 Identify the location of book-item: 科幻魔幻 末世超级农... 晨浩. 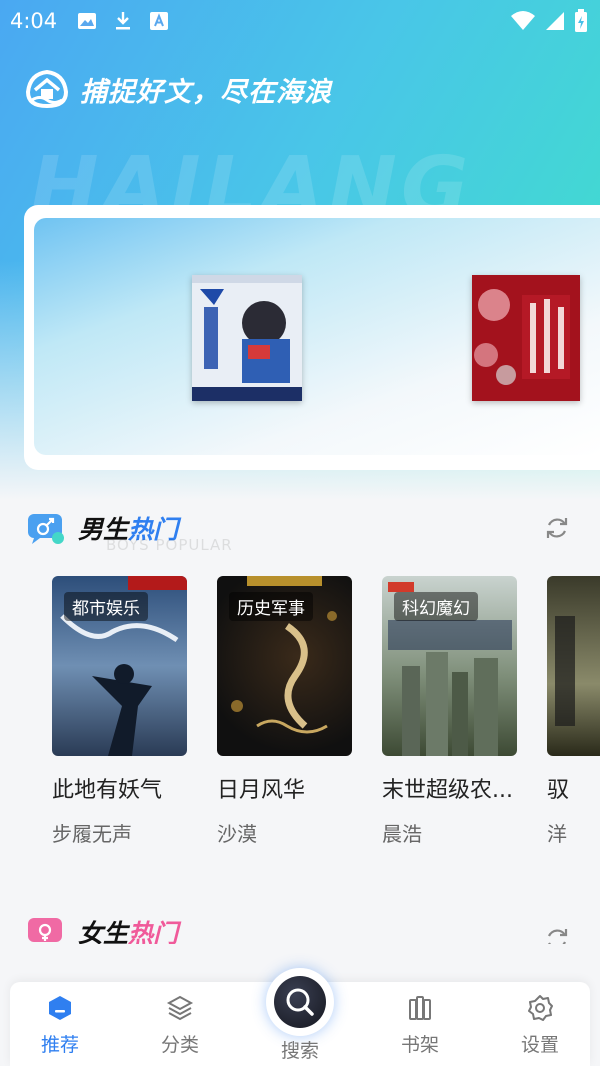
(449, 711).